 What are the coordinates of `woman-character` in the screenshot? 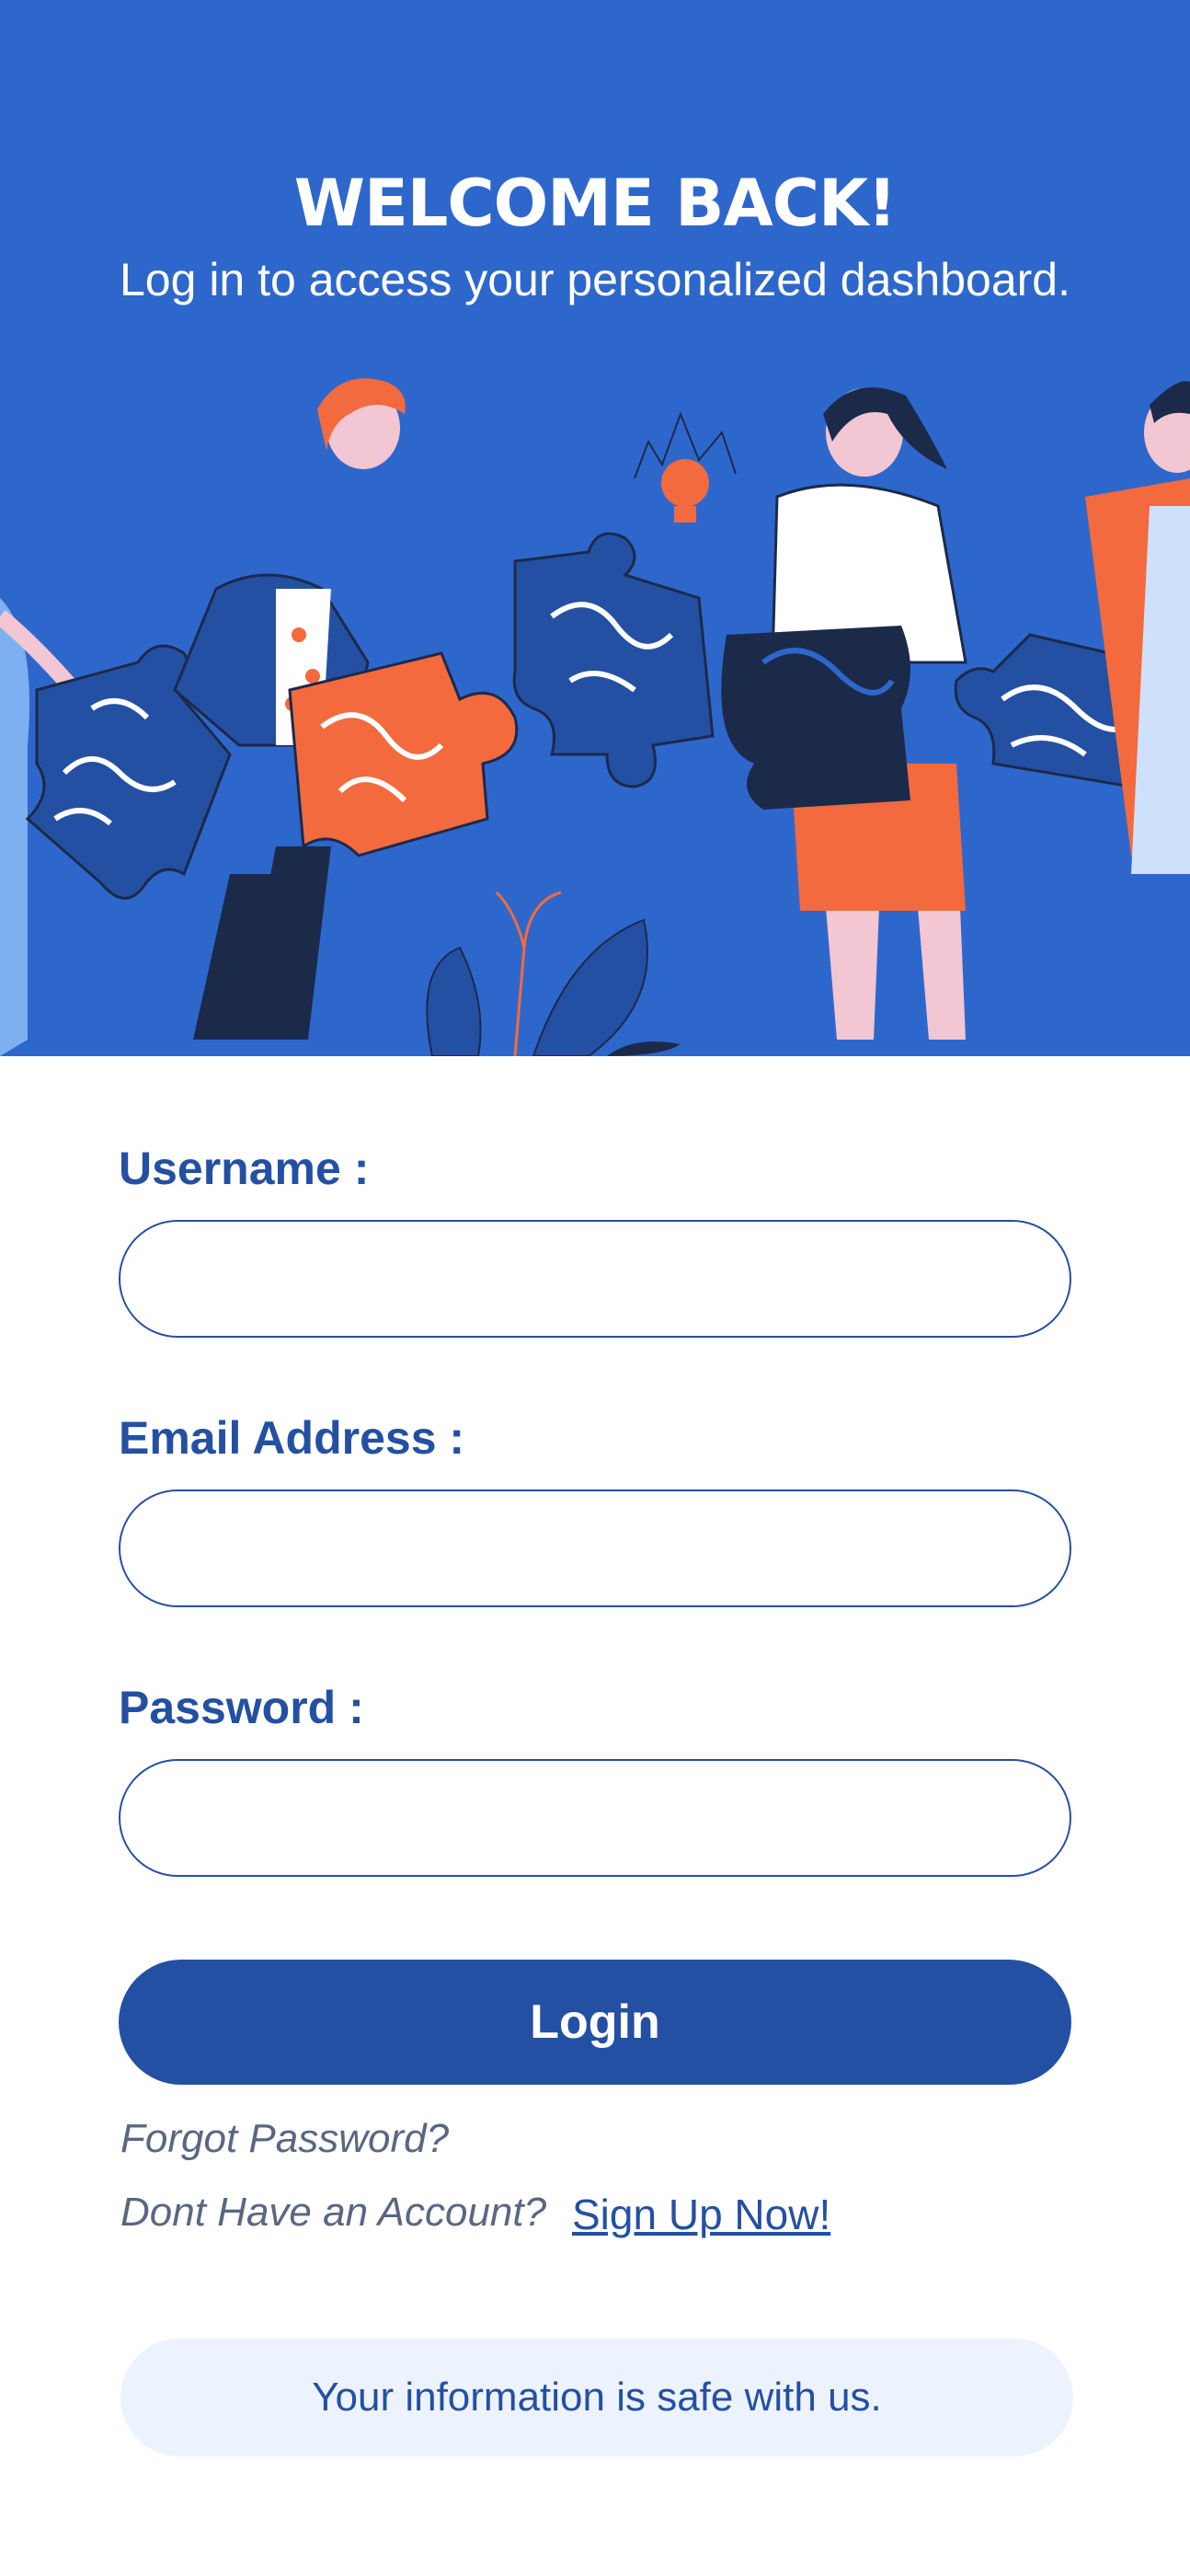 It's located at (844, 713).